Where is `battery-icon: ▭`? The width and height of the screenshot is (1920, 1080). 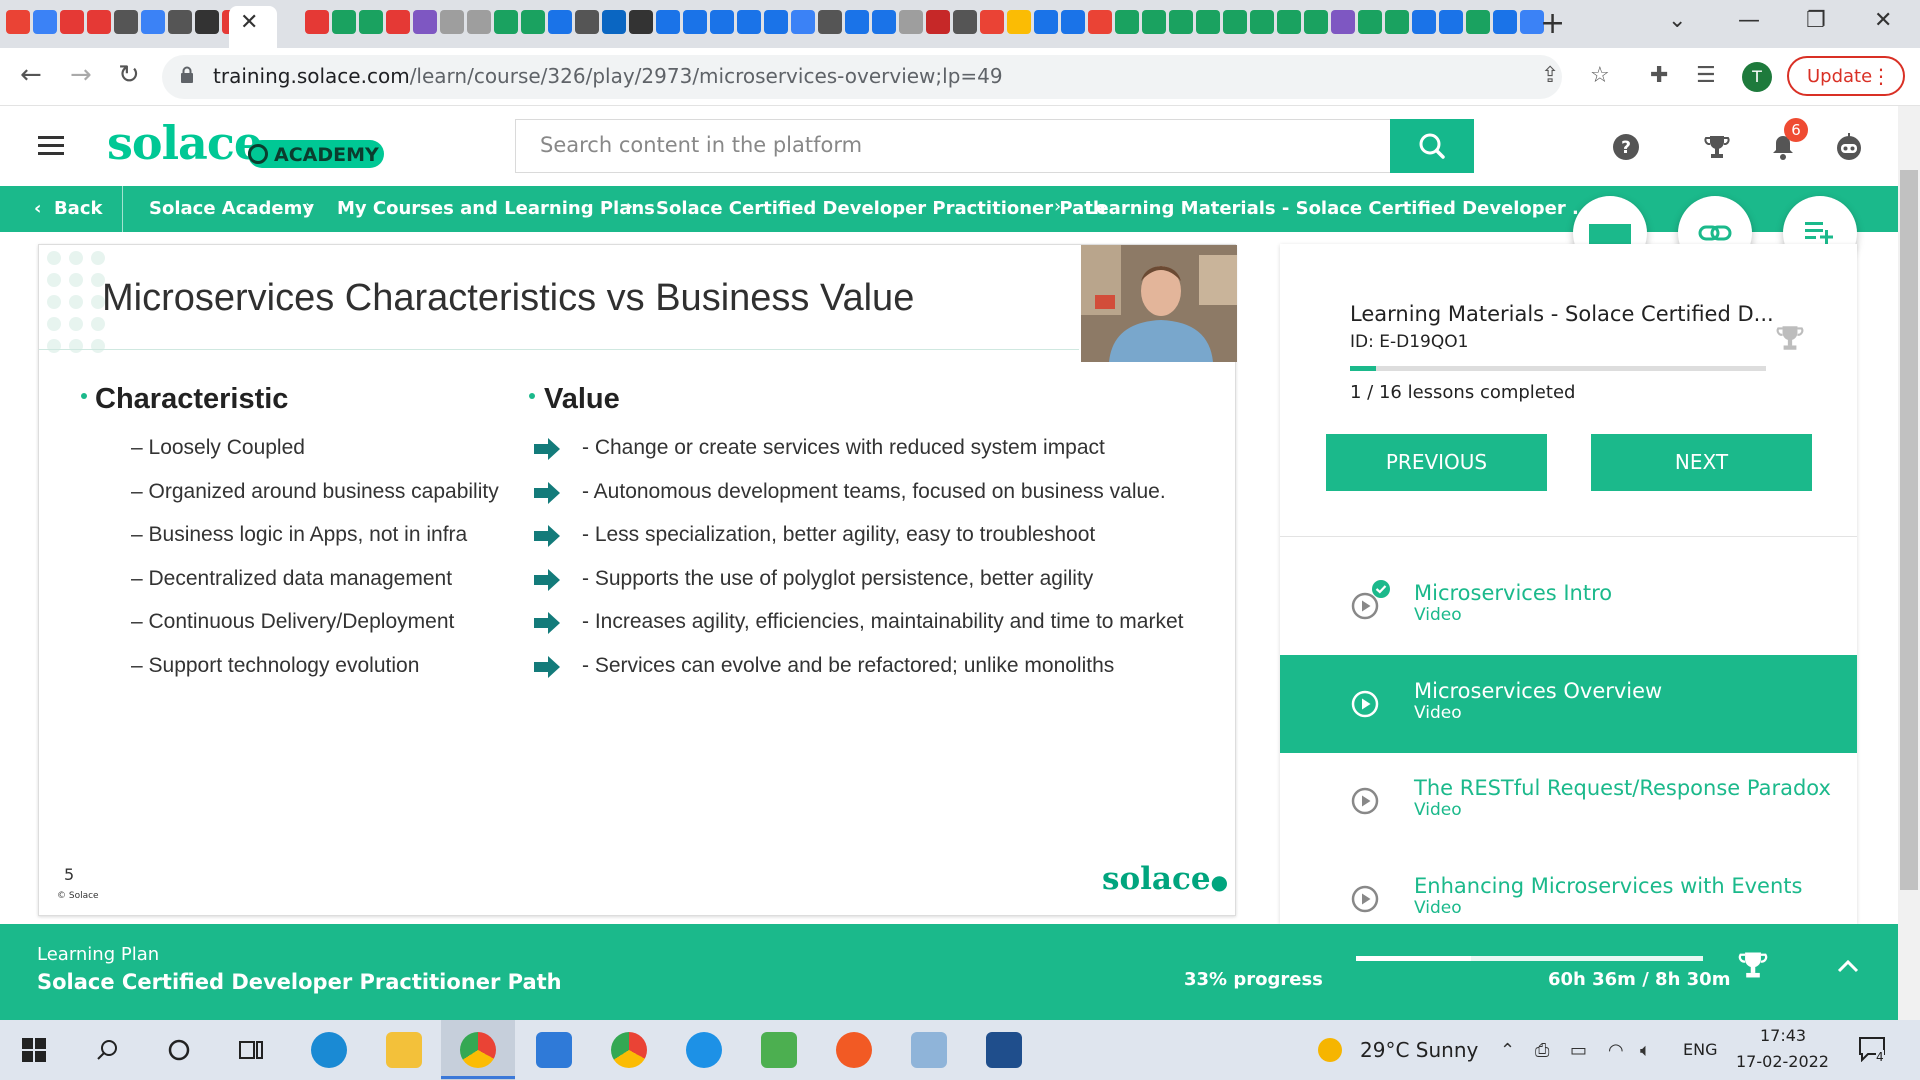 battery-icon: ▭ is located at coordinates (1578, 1050).